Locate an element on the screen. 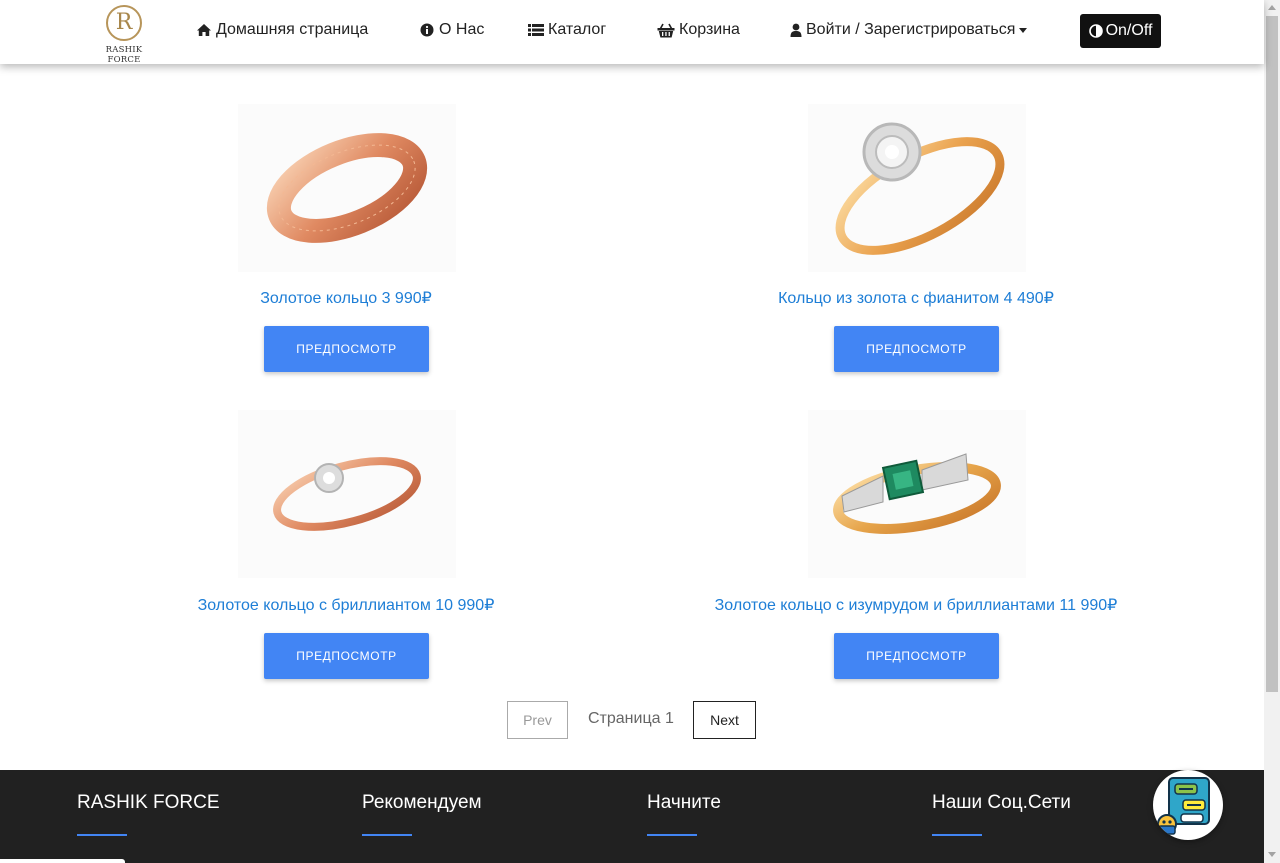 This screenshot has height=863, width=1280. theme-toggle-button: On/Off is located at coordinates (1120, 31).